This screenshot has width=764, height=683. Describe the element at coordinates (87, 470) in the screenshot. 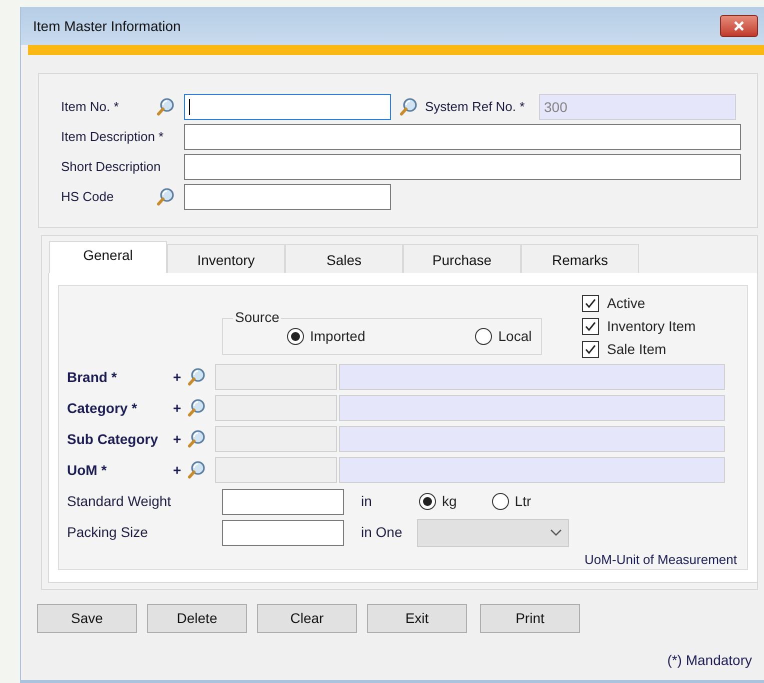

I see `field-label: UoM *` at that location.